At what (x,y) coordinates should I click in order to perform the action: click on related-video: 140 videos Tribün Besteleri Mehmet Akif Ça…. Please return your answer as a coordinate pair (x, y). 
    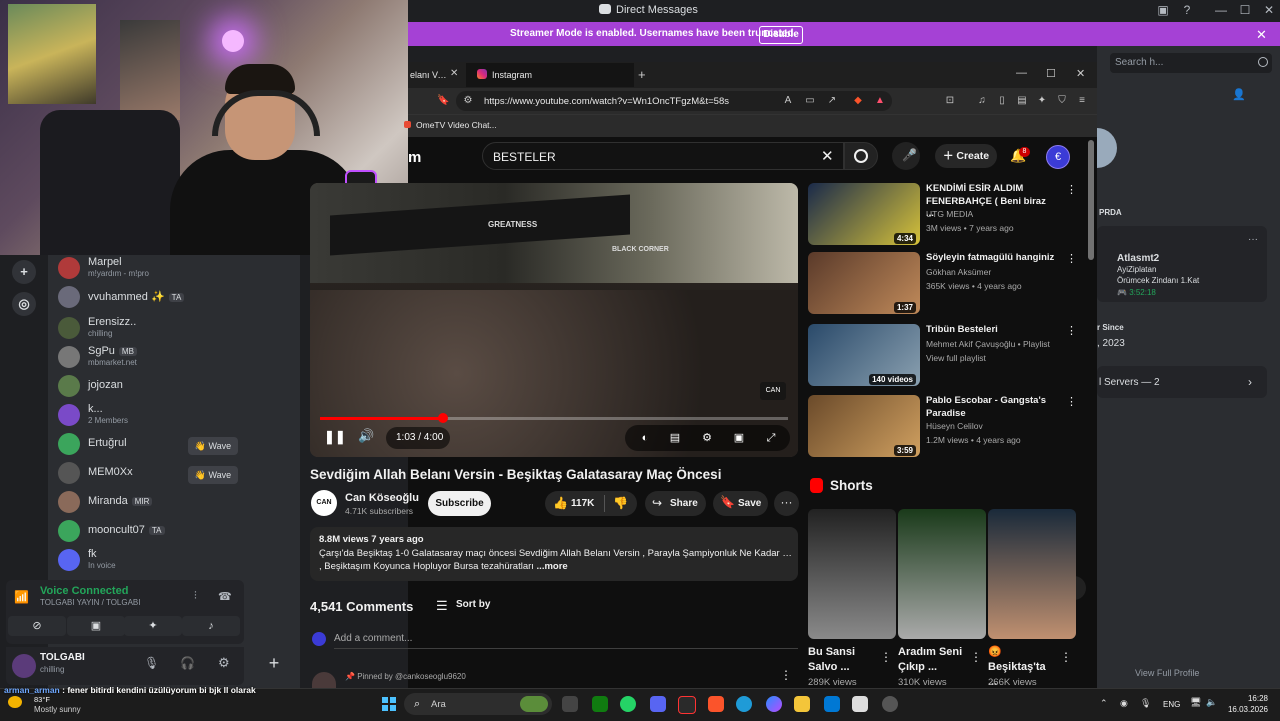
    Looking at the image, I should click on (943, 356).